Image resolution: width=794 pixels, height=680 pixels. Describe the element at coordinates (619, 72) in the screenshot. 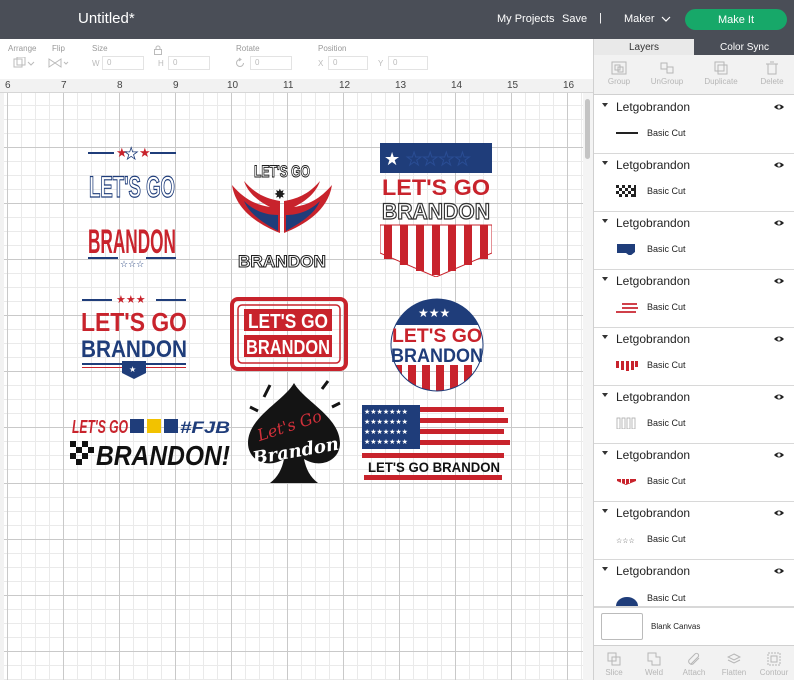

I see `group-button: Group` at that location.